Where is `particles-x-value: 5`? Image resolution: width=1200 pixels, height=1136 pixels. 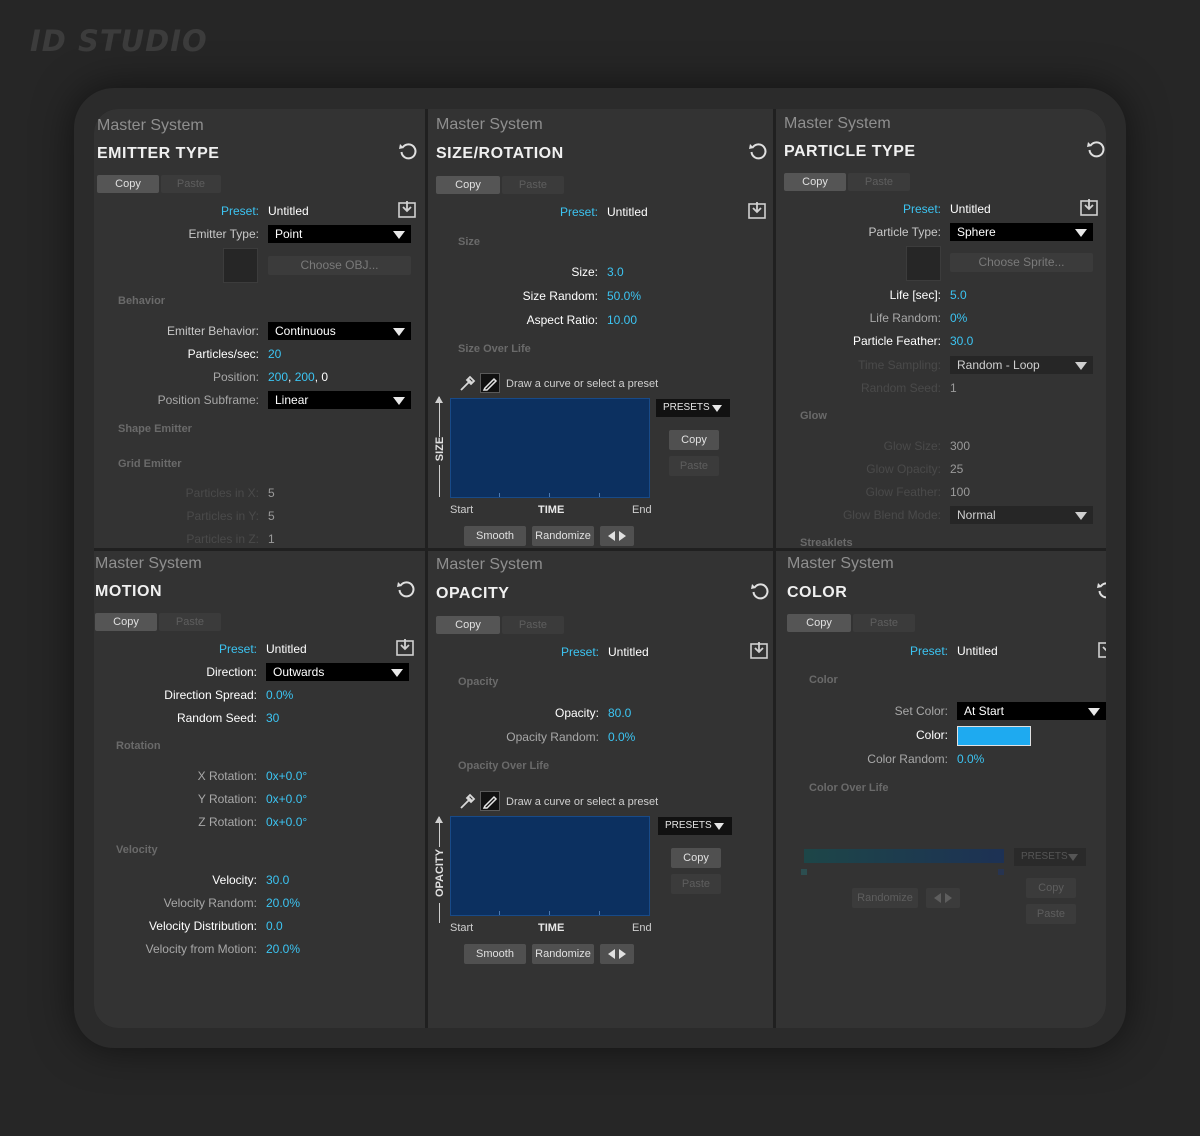 particles-x-value: 5 is located at coordinates (271, 493).